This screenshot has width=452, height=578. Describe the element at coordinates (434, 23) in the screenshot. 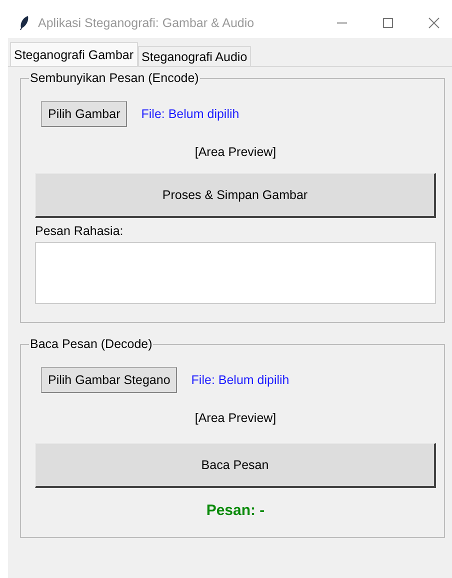

I see `close-icon` at that location.